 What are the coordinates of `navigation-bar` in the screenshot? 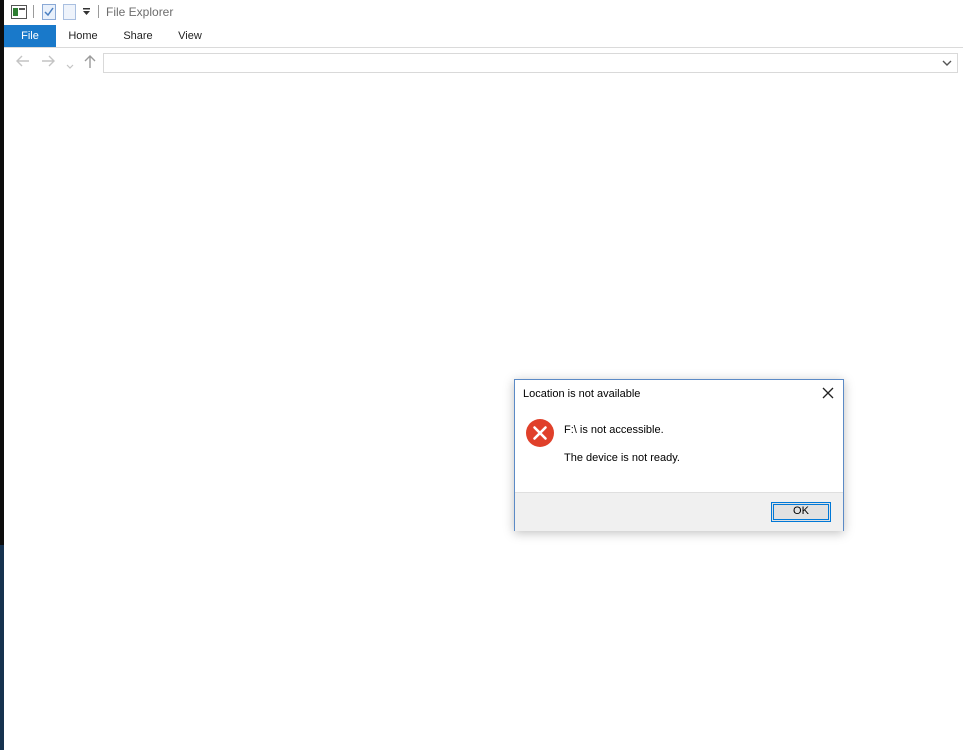 It's located at (483, 64).